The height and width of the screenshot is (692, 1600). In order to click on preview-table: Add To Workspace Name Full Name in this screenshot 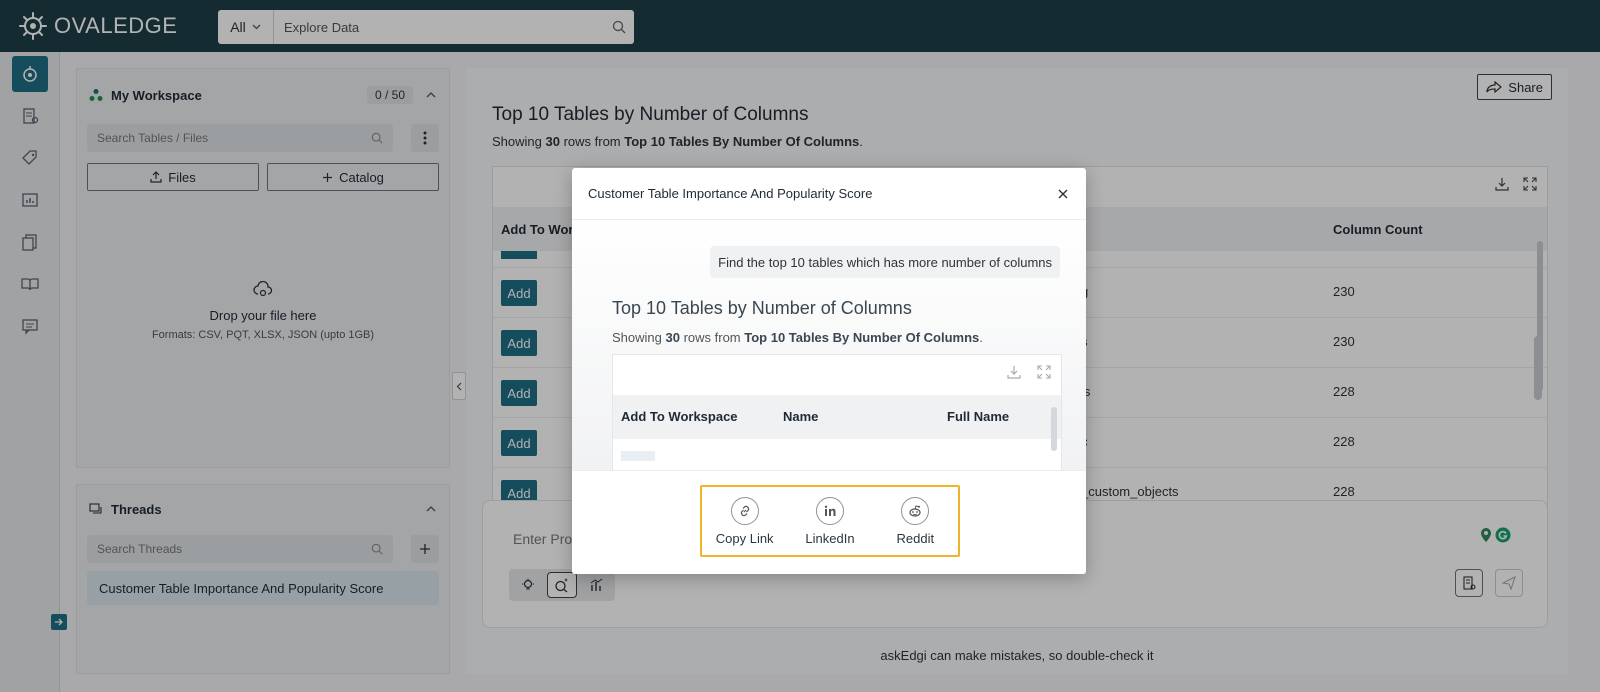, I will do `click(837, 412)`.